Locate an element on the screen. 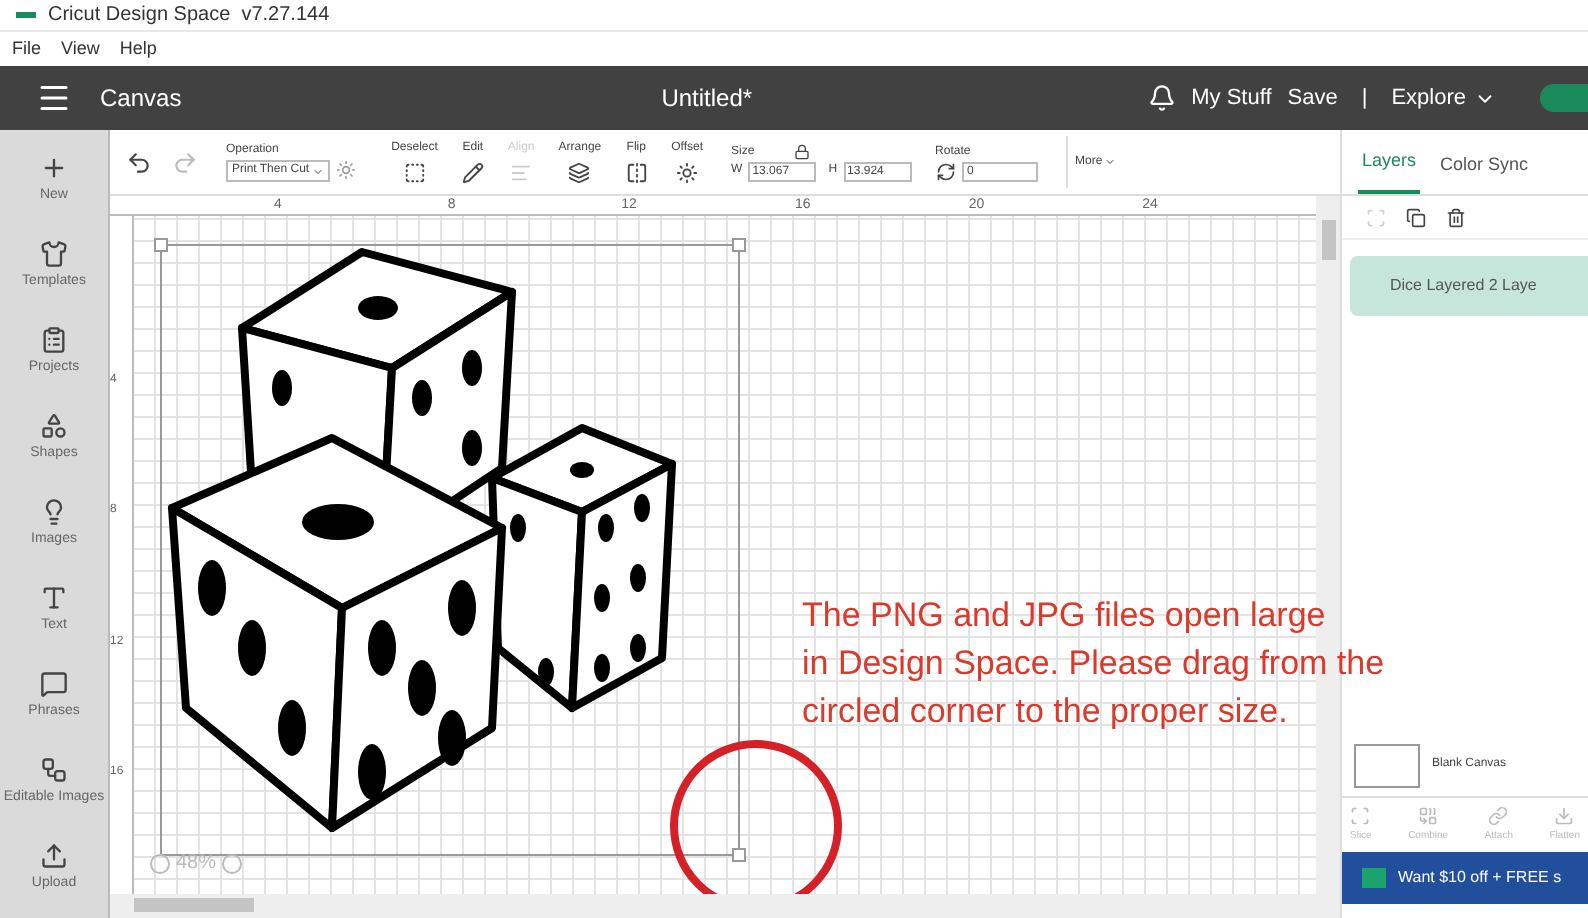 Image resolution: width=1588 pixels, height=918 pixels. save-link: Save is located at coordinates (1312, 98).